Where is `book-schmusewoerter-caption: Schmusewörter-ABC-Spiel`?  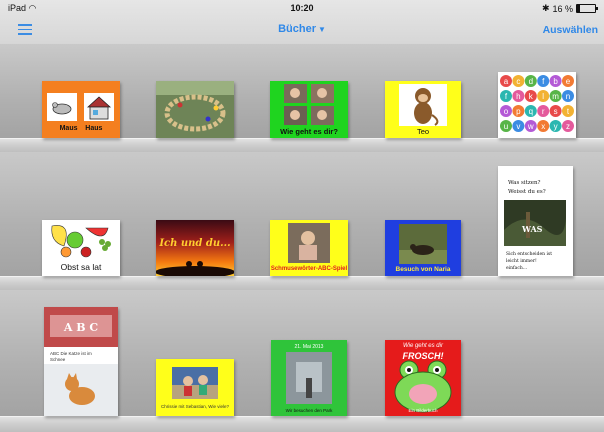 book-schmusewoerter-caption: Schmusewörter-ABC-Spiel is located at coordinates (309, 269).